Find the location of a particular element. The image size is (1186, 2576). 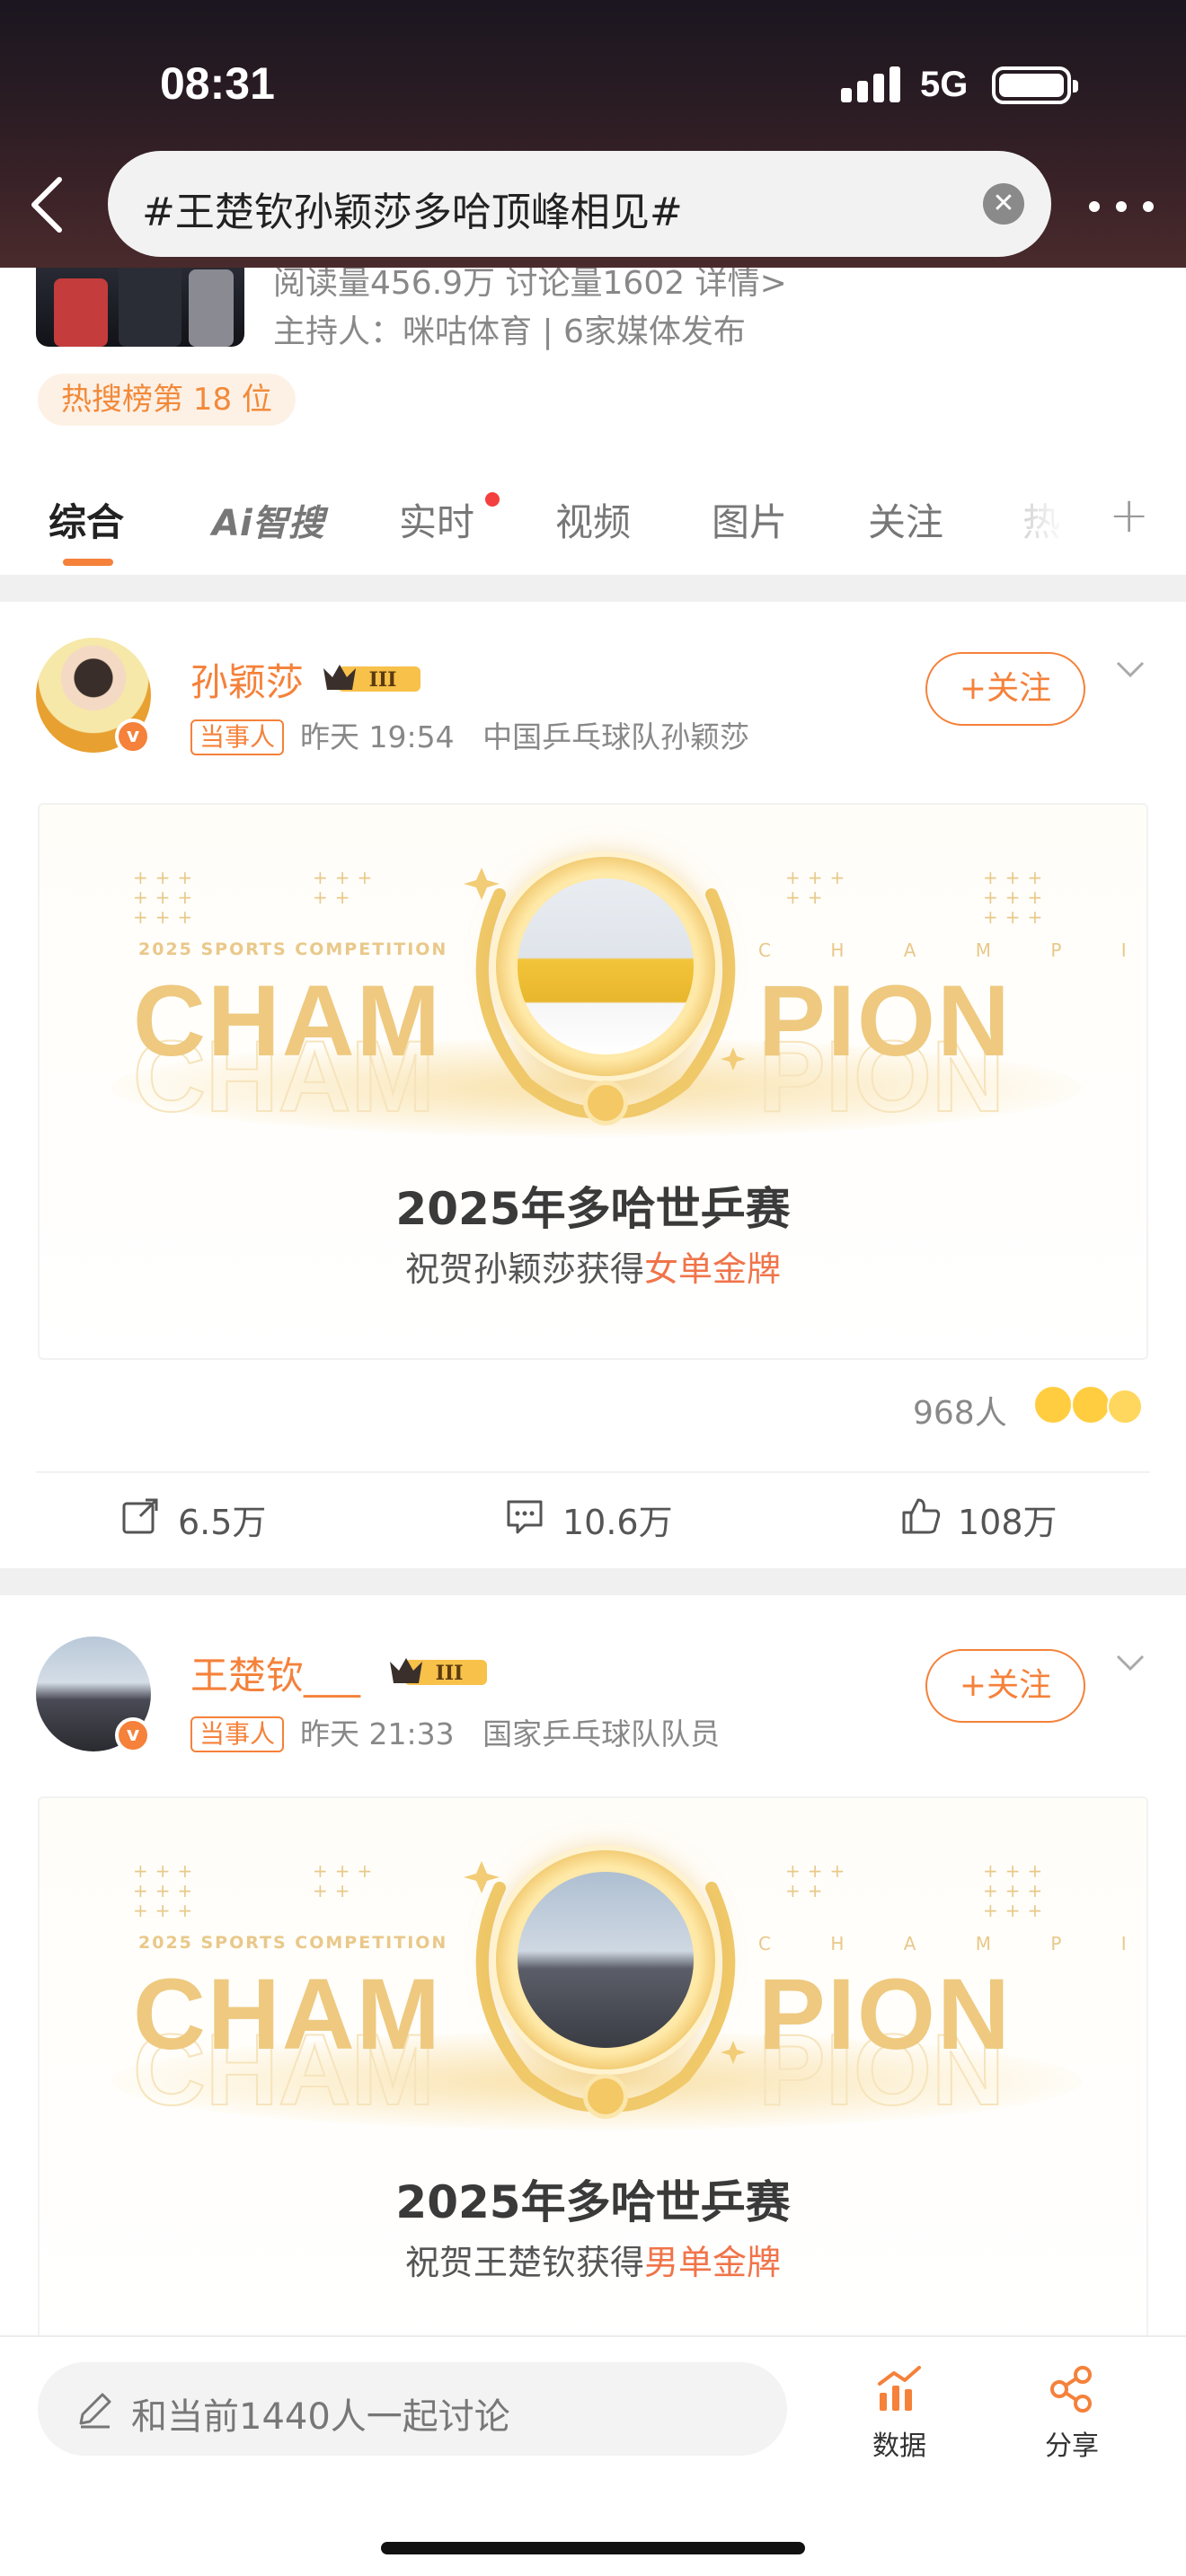

card-subtitle-highlight: 女单金牌 is located at coordinates (713, 1269).